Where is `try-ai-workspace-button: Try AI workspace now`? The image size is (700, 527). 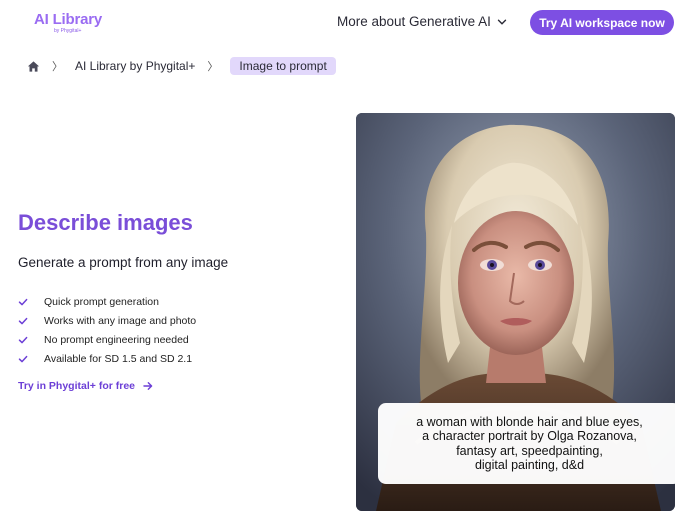
try-ai-workspace-button: Try AI workspace now is located at coordinates (602, 22).